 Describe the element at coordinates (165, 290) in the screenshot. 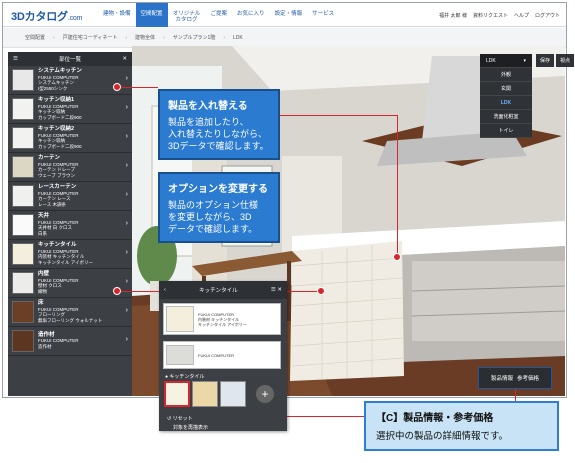

I see `chevron-left-icon: ‹` at that location.